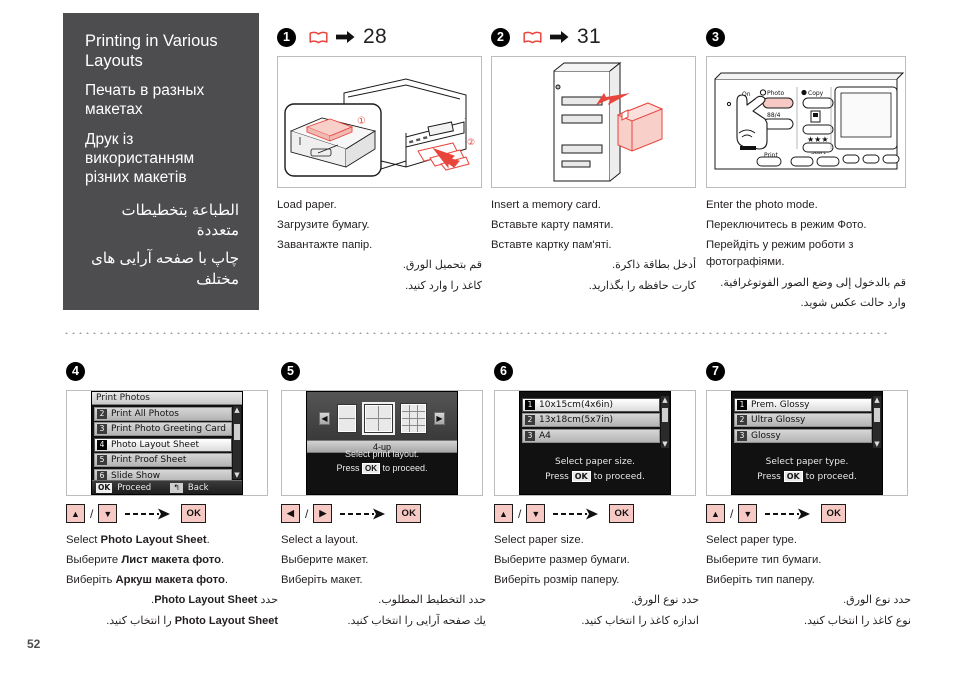 This screenshot has height=673, width=954. I want to click on list-item: 3 A4, so click(591, 435).